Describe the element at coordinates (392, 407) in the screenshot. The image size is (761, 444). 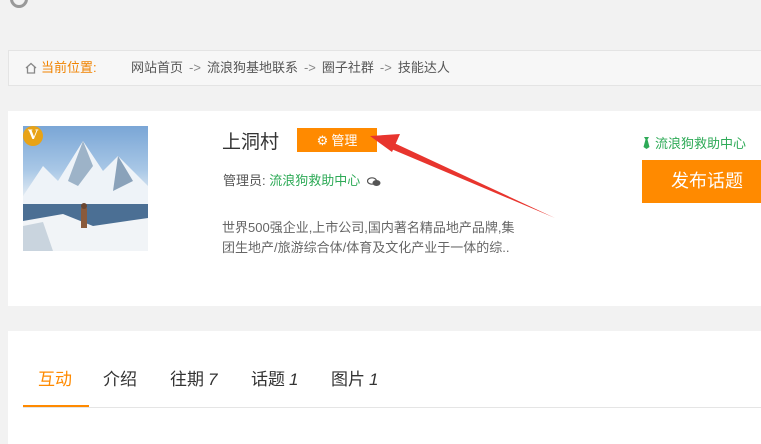
I see `tabs-divider` at that location.